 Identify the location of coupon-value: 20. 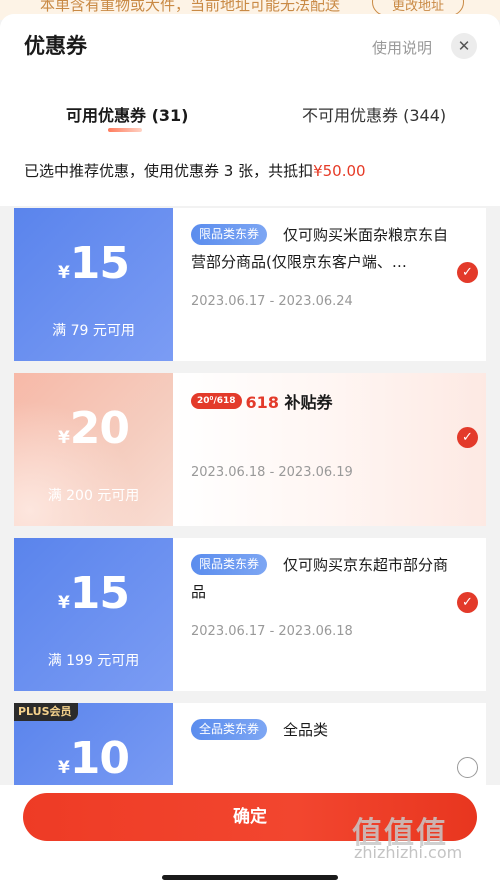
(99, 428).